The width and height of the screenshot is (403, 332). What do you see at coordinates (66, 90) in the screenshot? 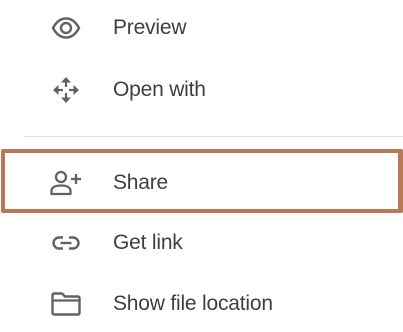
I see `move-arrows-icon` at bounding box center [66, 90].